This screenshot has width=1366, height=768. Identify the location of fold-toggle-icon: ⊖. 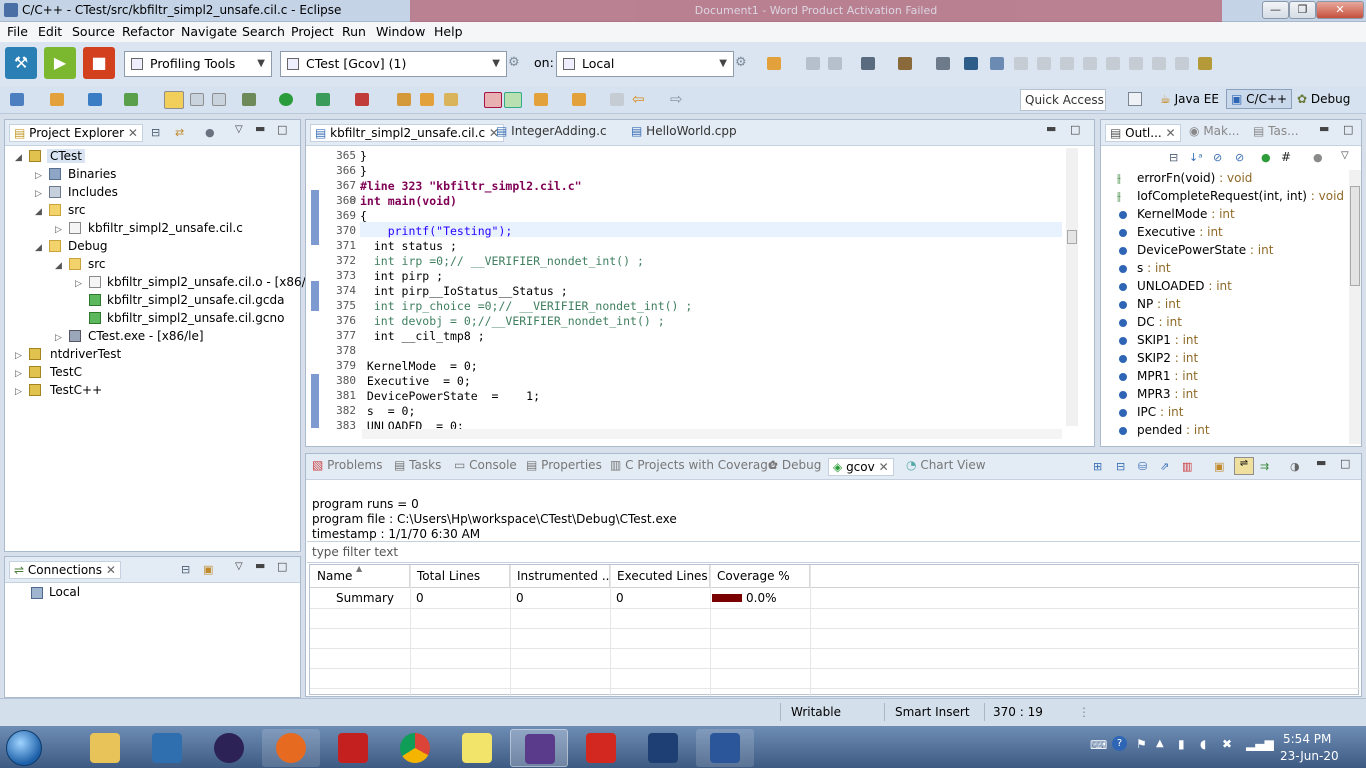
(353, 200).